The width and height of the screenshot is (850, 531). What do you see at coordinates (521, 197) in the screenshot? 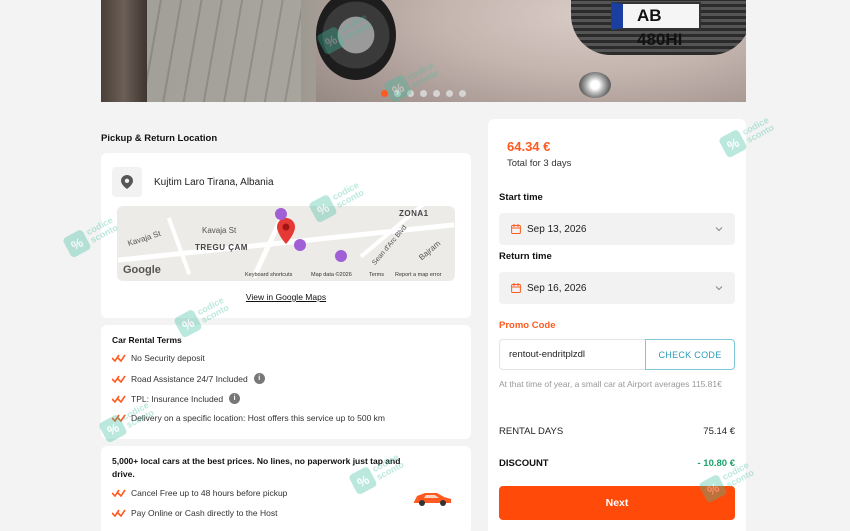
I see `start-time-label: Start time` at bounding box center [521, 197].